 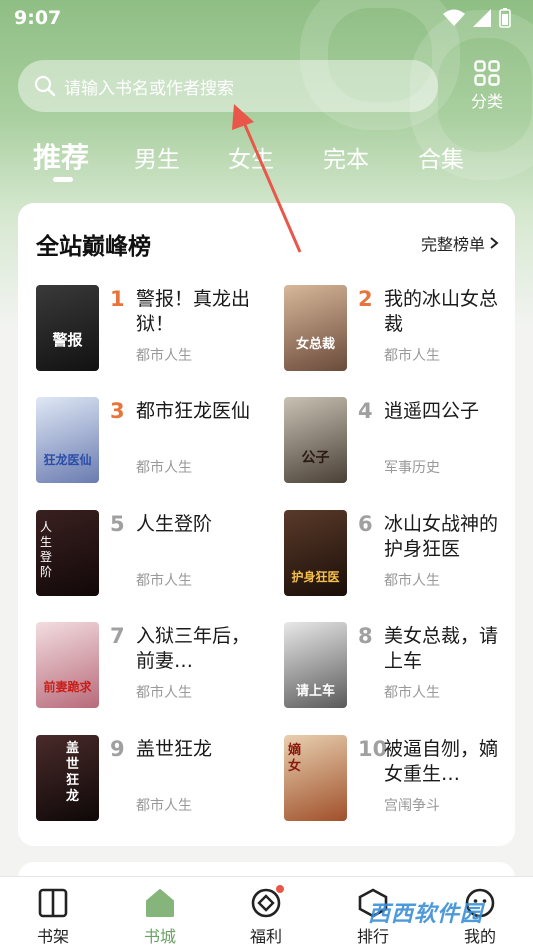 I want to click on ranking-title: 全站巅峰榜, so click(x=93, y=247).